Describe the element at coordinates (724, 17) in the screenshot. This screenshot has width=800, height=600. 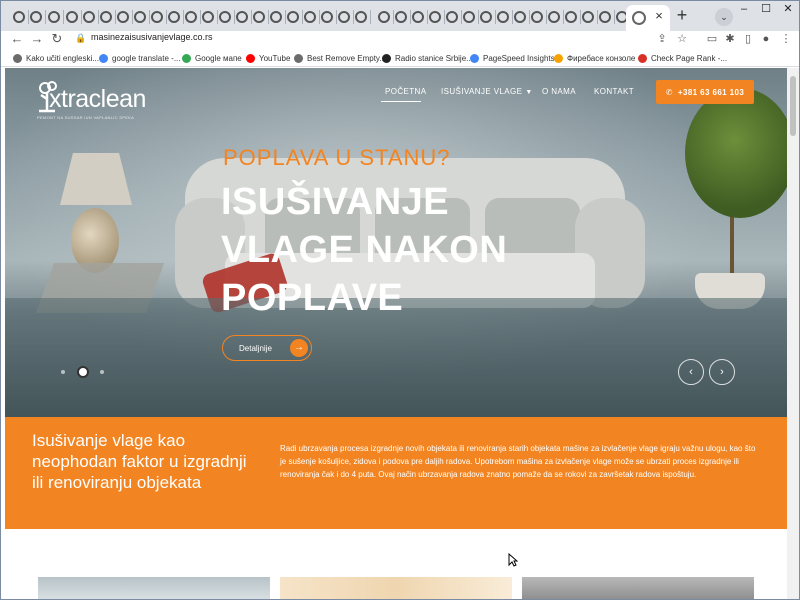
I see `tab-search-icon: ⌄` at that location.